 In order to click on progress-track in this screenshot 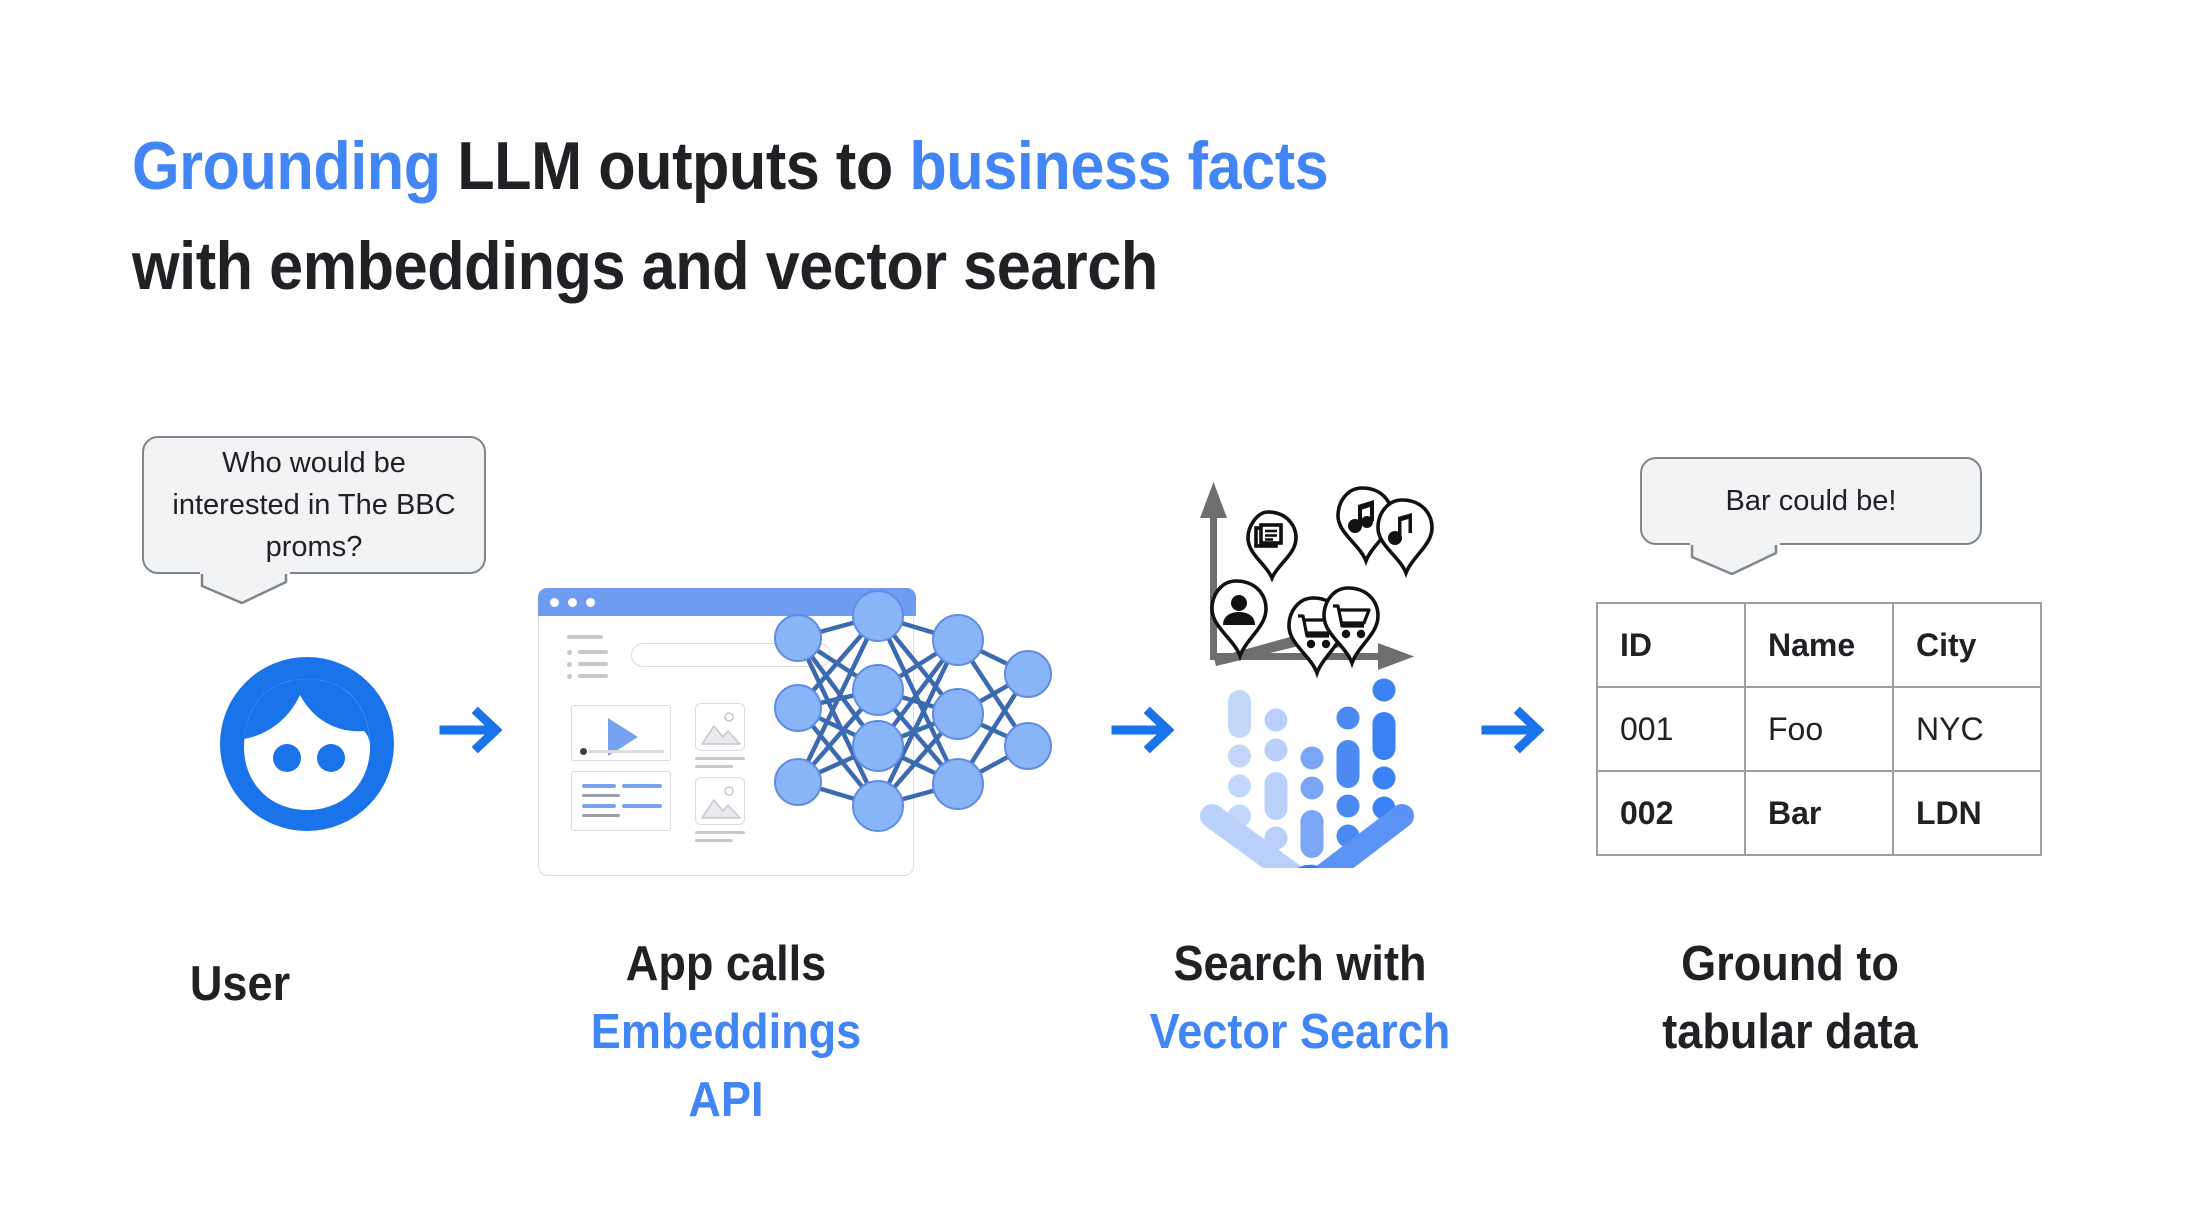, I will do `click(626, 751)`.